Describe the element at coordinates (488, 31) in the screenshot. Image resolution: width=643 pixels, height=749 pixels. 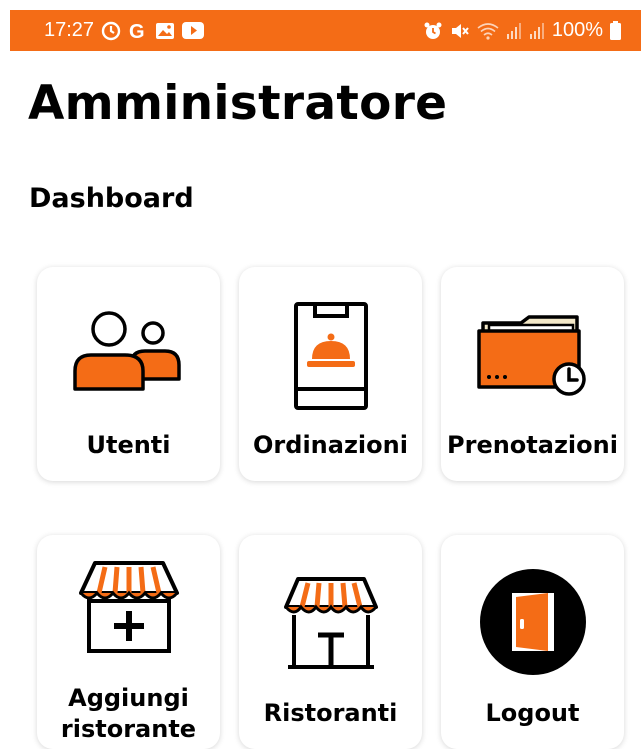
I see `wifi-icon` at that location.